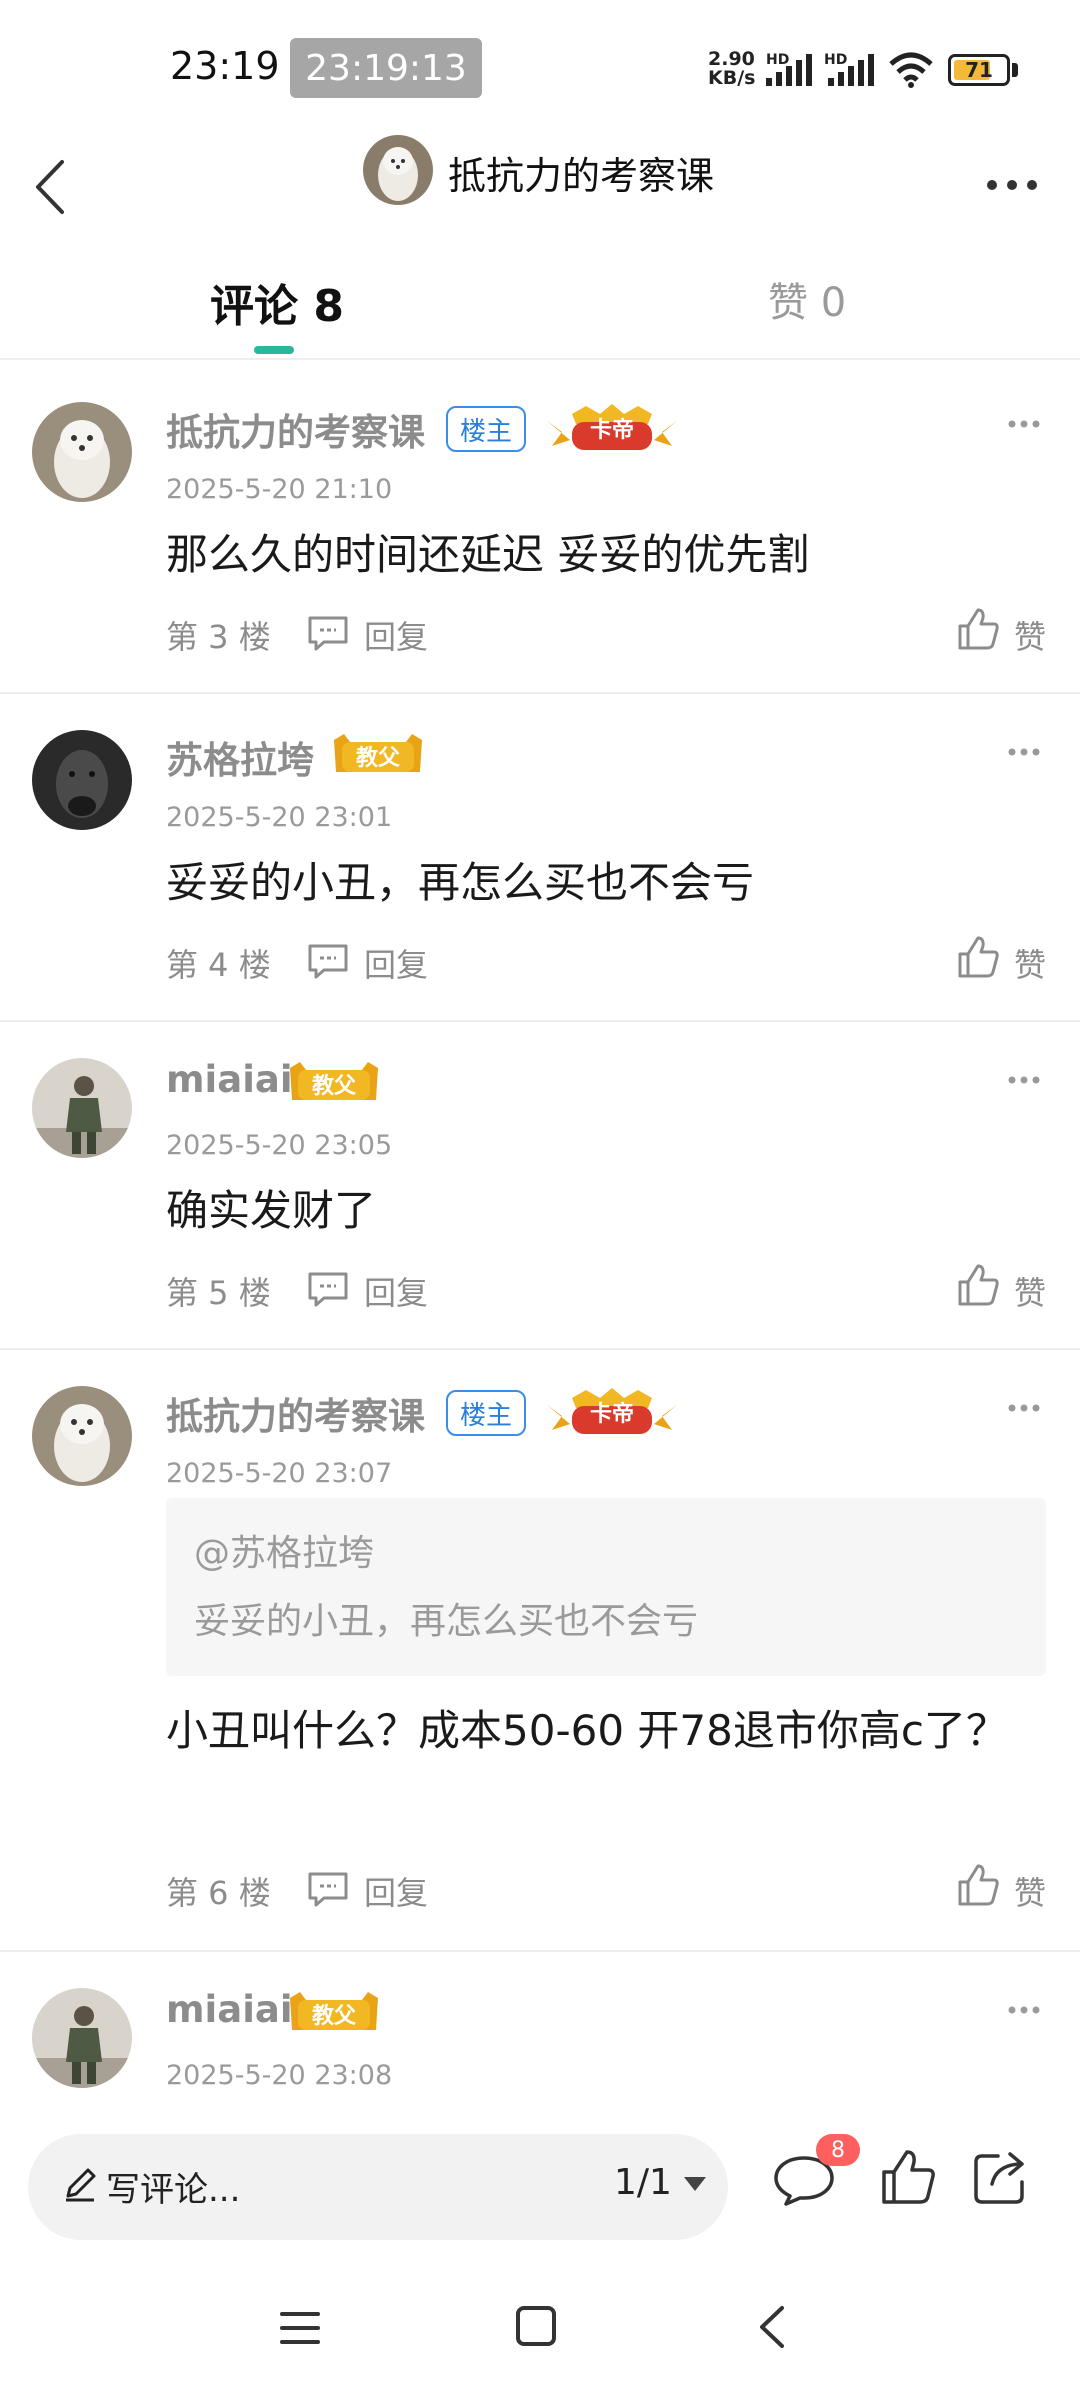 The height and width of the screenshot is (2400, 1080). What do you see at coordinates (378, 2187) in the screenshot?
I see `write-comment-input: 写评论... 1/1` at bounding box center [378, 2187].